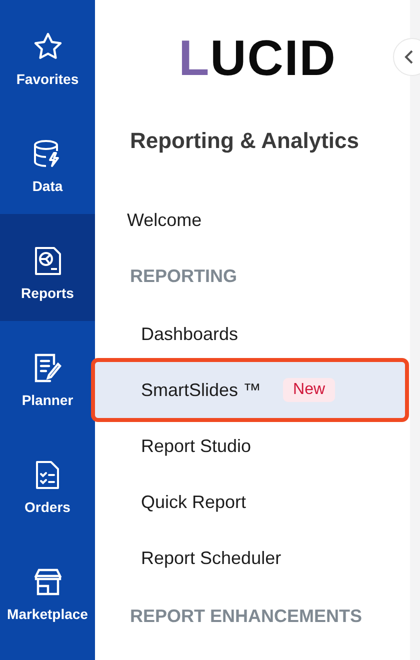 This screenshot has width=420, height=660. Describe the element at coordinates (252, 220) in the screenshot. I see `menu-item: Welcome` at that location.